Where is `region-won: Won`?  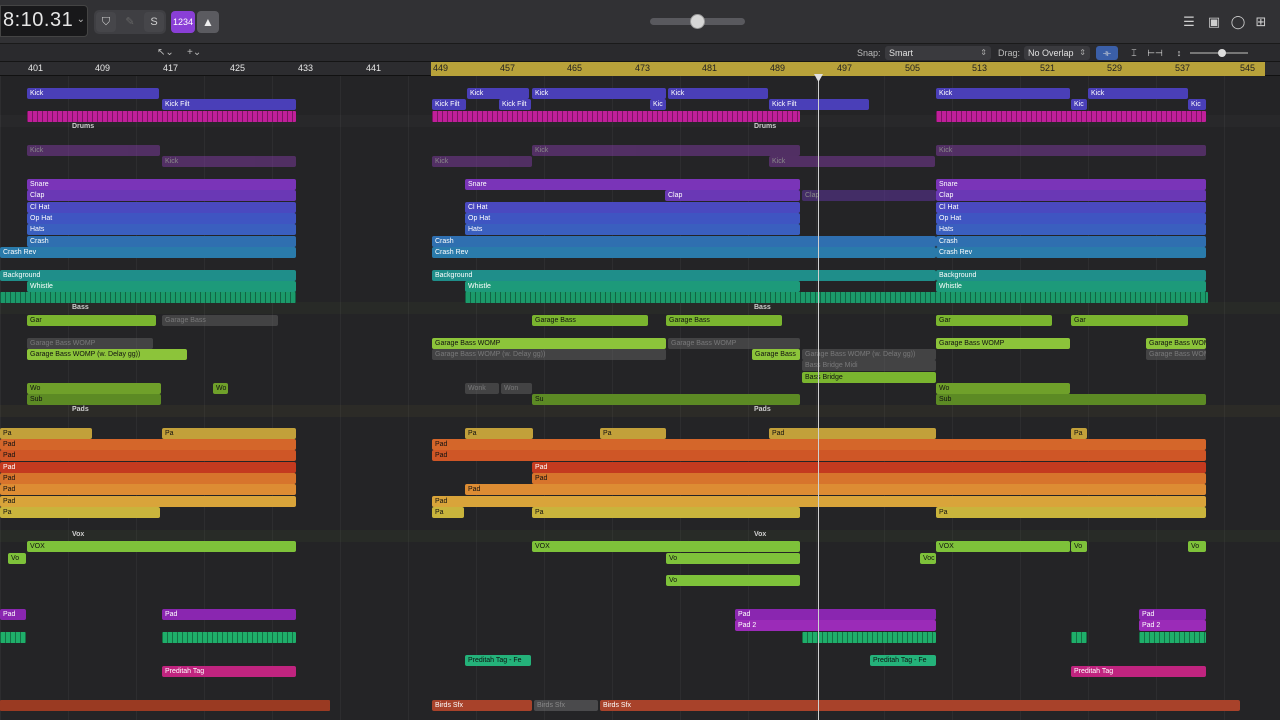 region-won: Won is located at coordinates (516, 388).